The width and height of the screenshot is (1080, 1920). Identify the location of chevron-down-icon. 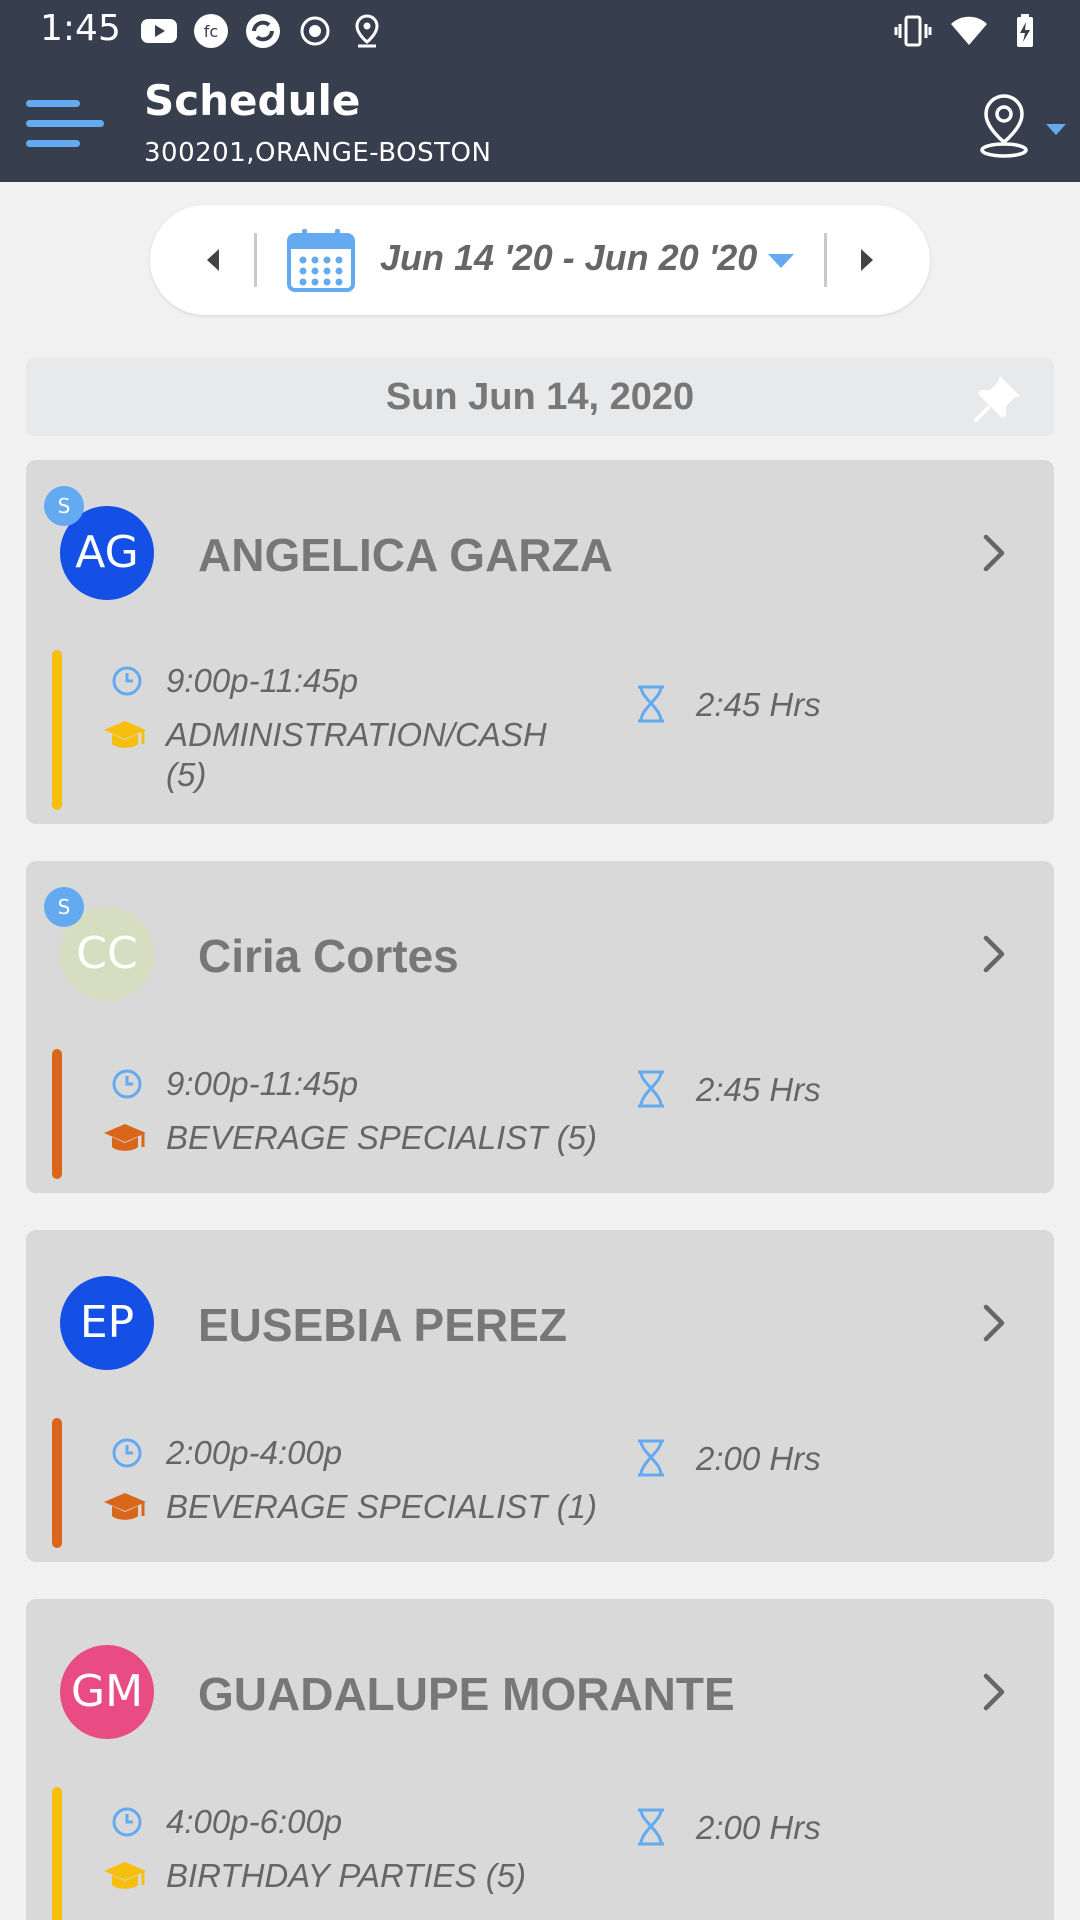
(781, 261).